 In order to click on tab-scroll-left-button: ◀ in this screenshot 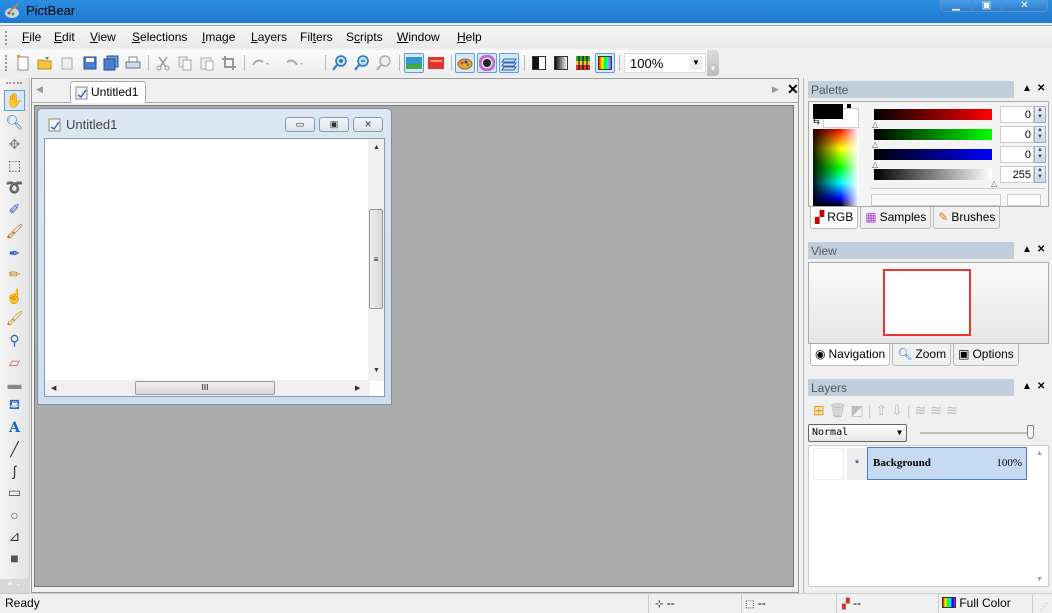, I will do `click(39, 89)`.